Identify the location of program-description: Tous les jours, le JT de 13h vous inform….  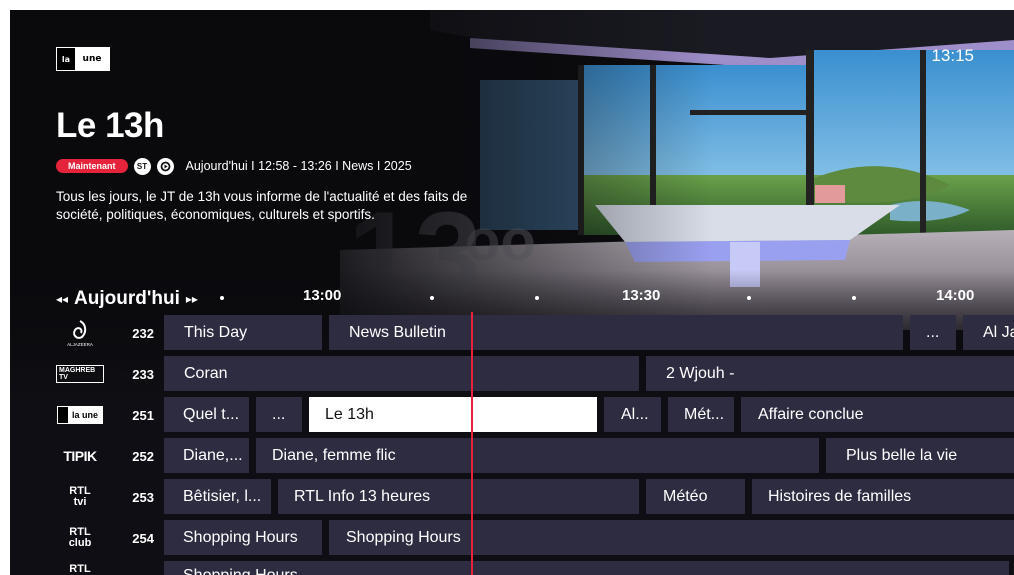
(262, 205).